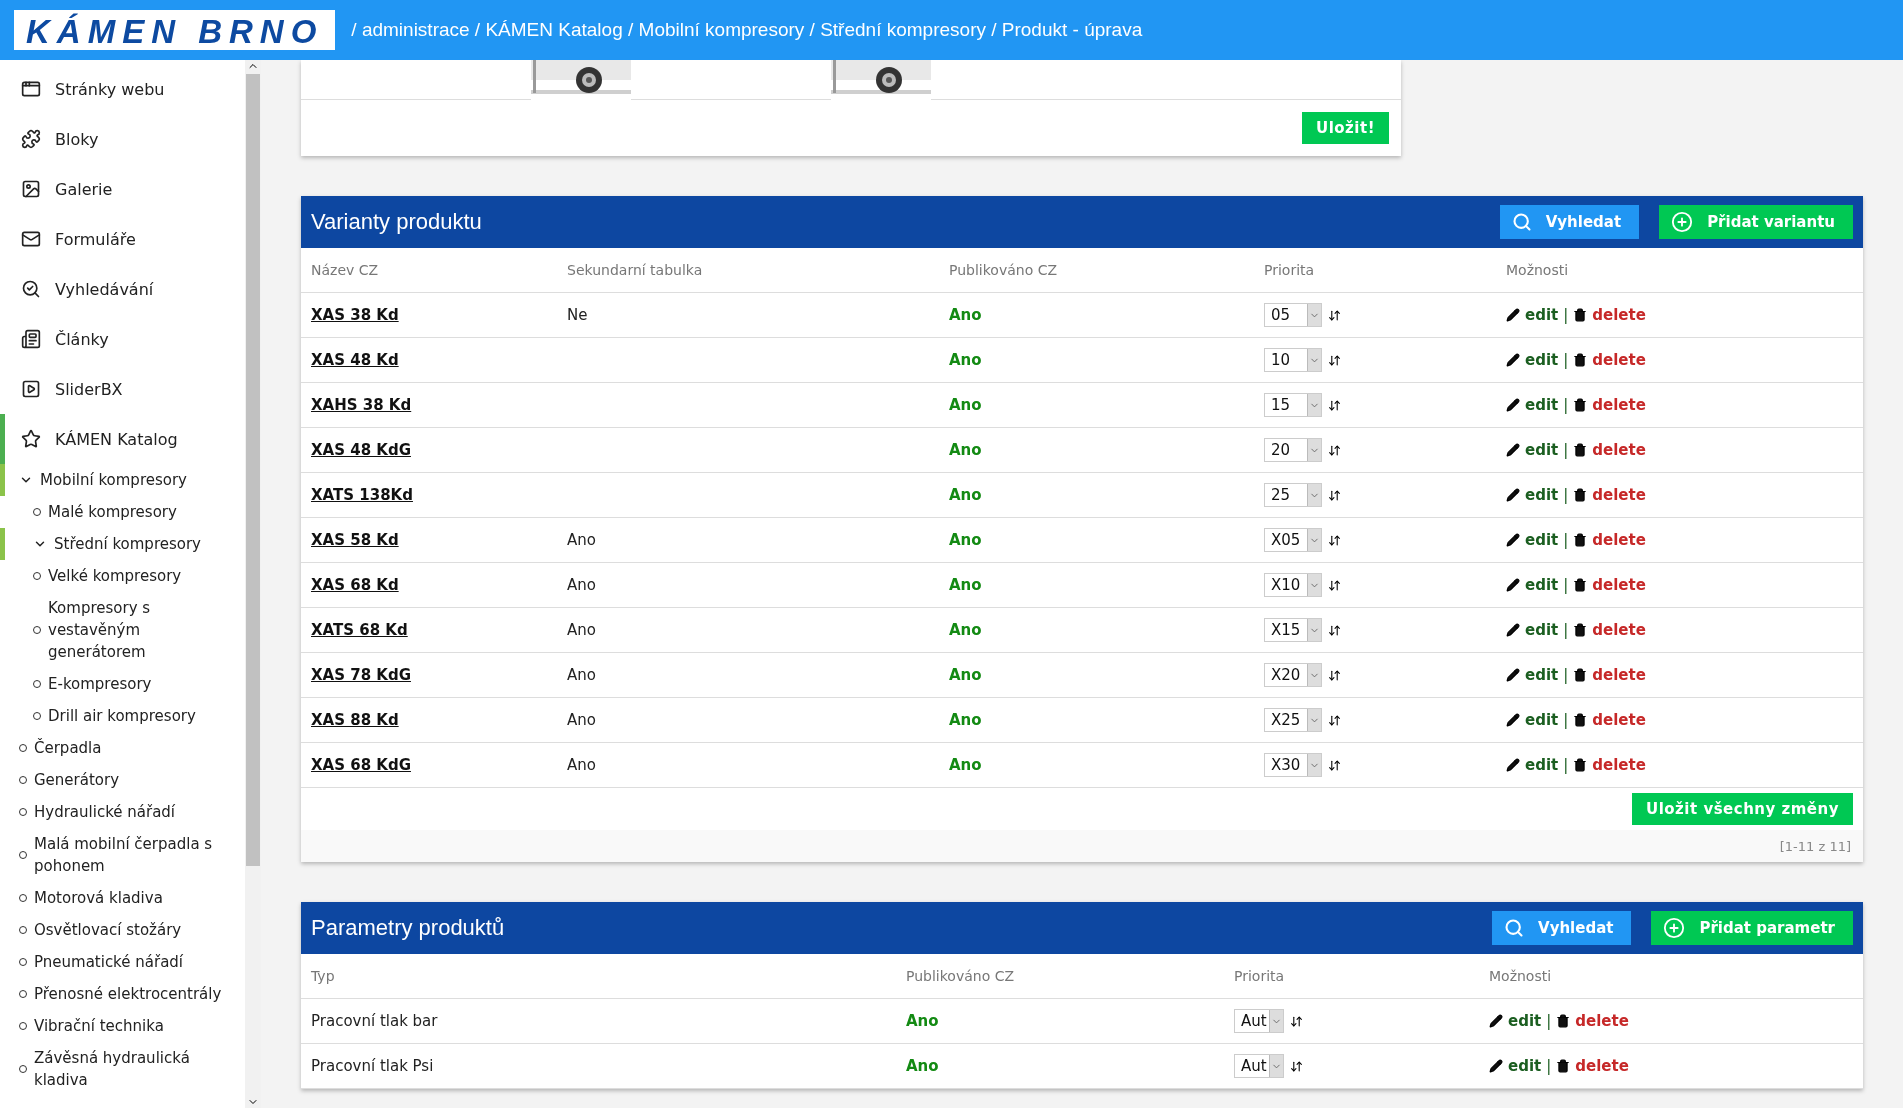  What do you see at coordinates (31, 239) in the screenshot?
I see `mail-icon` at bounding box center [31, 239].